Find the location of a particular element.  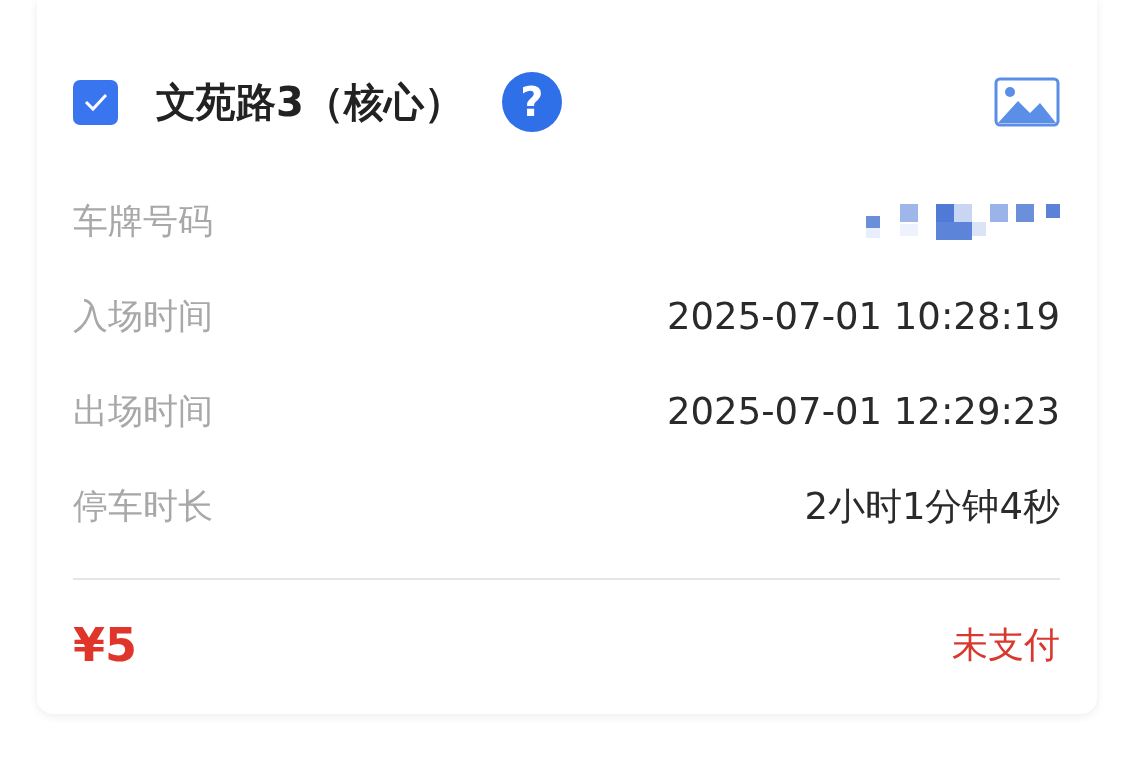

lot-name: 文苑路3（核心） is located at coordinates (310, 102).